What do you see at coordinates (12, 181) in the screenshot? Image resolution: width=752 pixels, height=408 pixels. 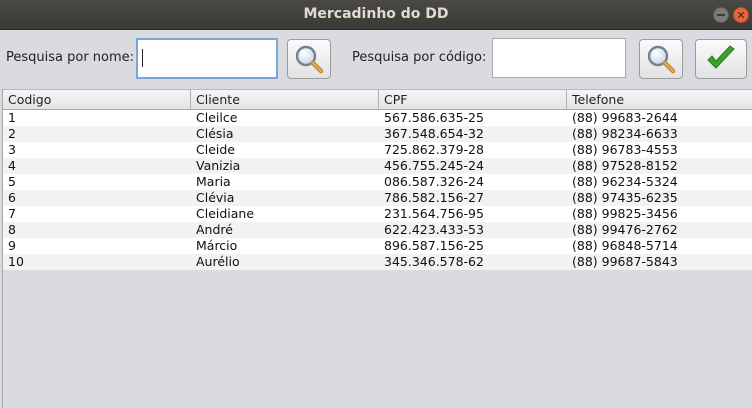 I see `cell-codigo: 5` at bounding box center [12, 181].